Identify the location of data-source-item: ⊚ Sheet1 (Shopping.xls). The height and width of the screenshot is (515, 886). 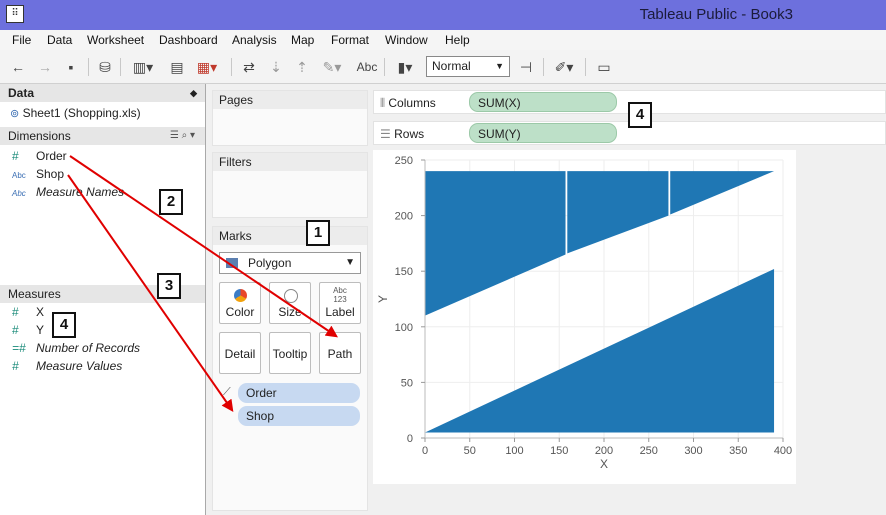
(75, 113).